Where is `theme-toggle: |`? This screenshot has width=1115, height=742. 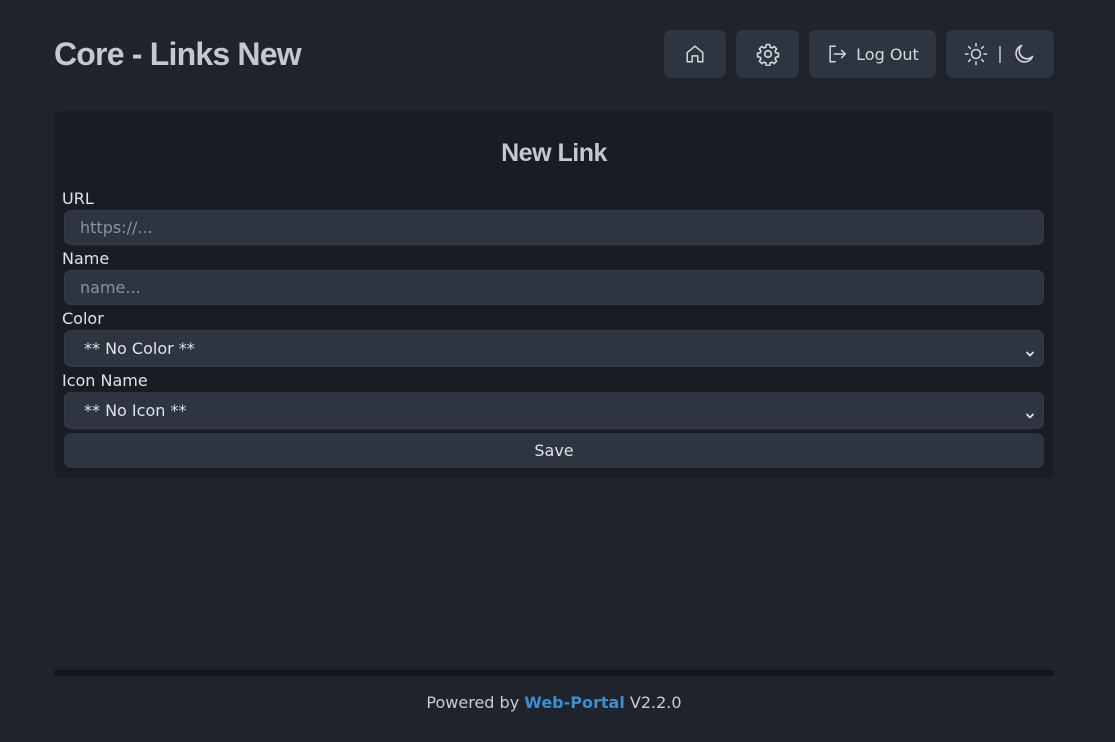
theme-toggle: | is located at coordinates (1000, 54).